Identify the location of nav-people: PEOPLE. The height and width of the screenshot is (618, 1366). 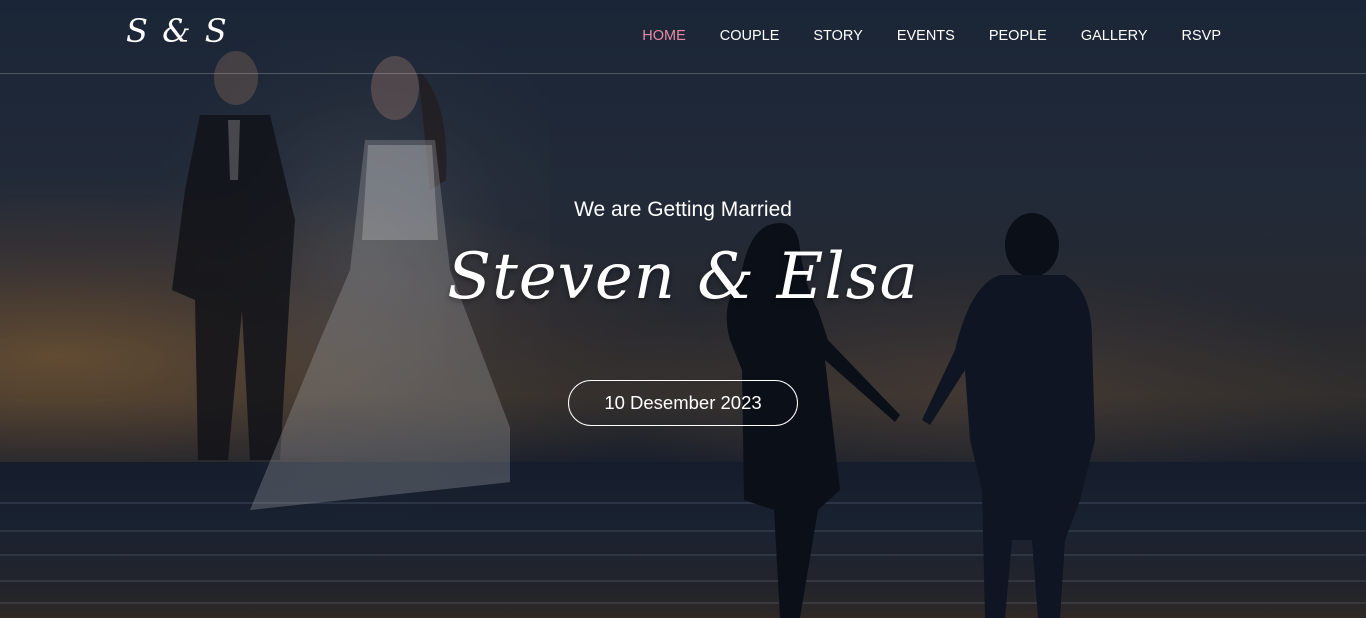
(1018, 36).